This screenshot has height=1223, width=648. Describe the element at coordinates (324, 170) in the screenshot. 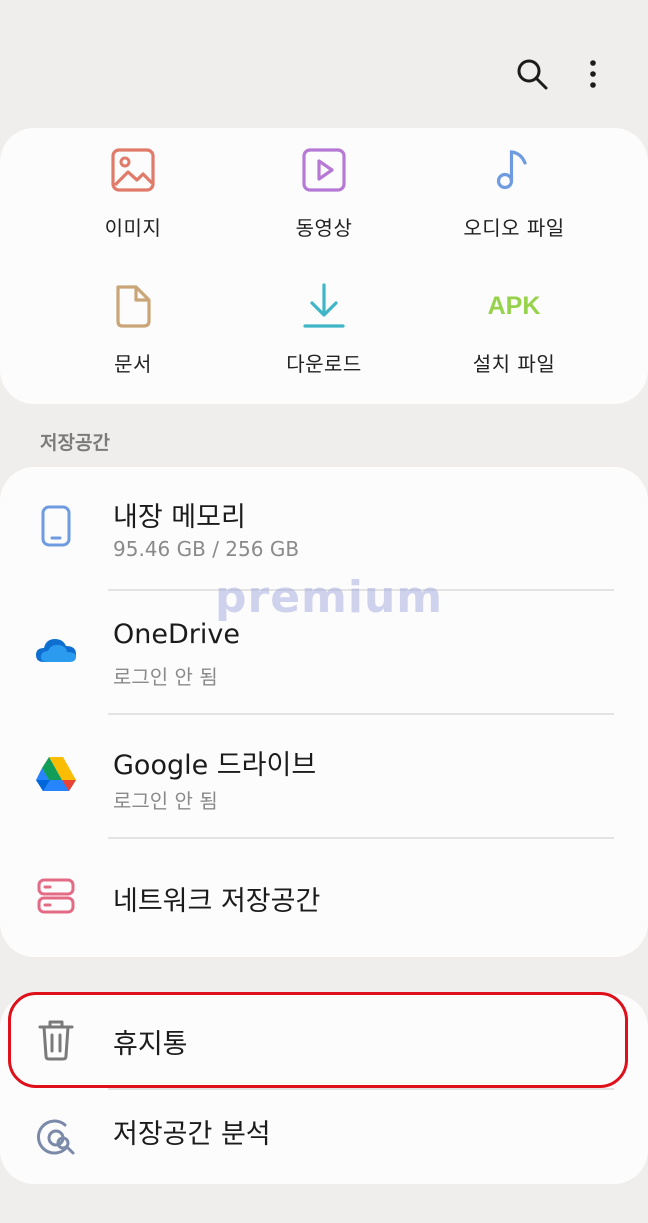

I see `video-icon` at that location.